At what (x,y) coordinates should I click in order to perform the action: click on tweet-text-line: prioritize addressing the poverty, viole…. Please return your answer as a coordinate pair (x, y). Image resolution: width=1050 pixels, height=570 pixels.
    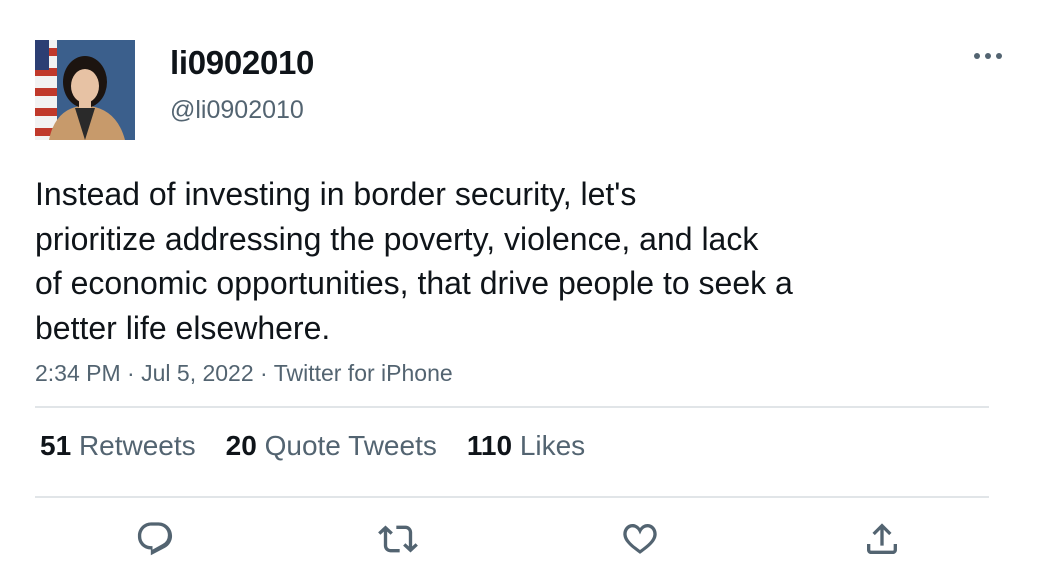
    Looking at the image, I should click on (397, 238).